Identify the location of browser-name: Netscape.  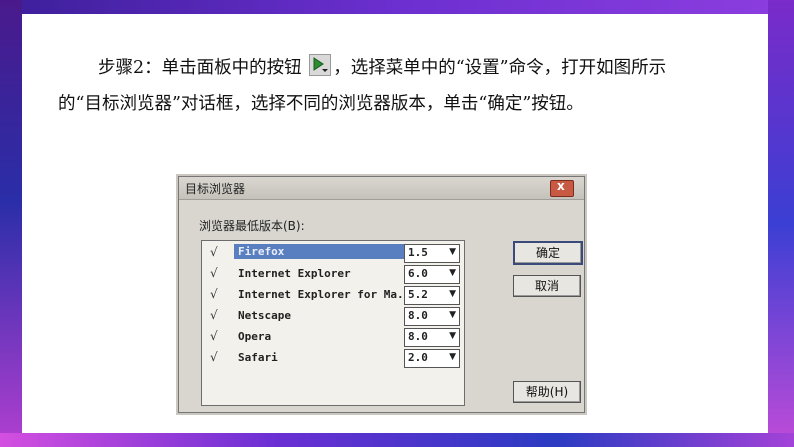
(264, 315).